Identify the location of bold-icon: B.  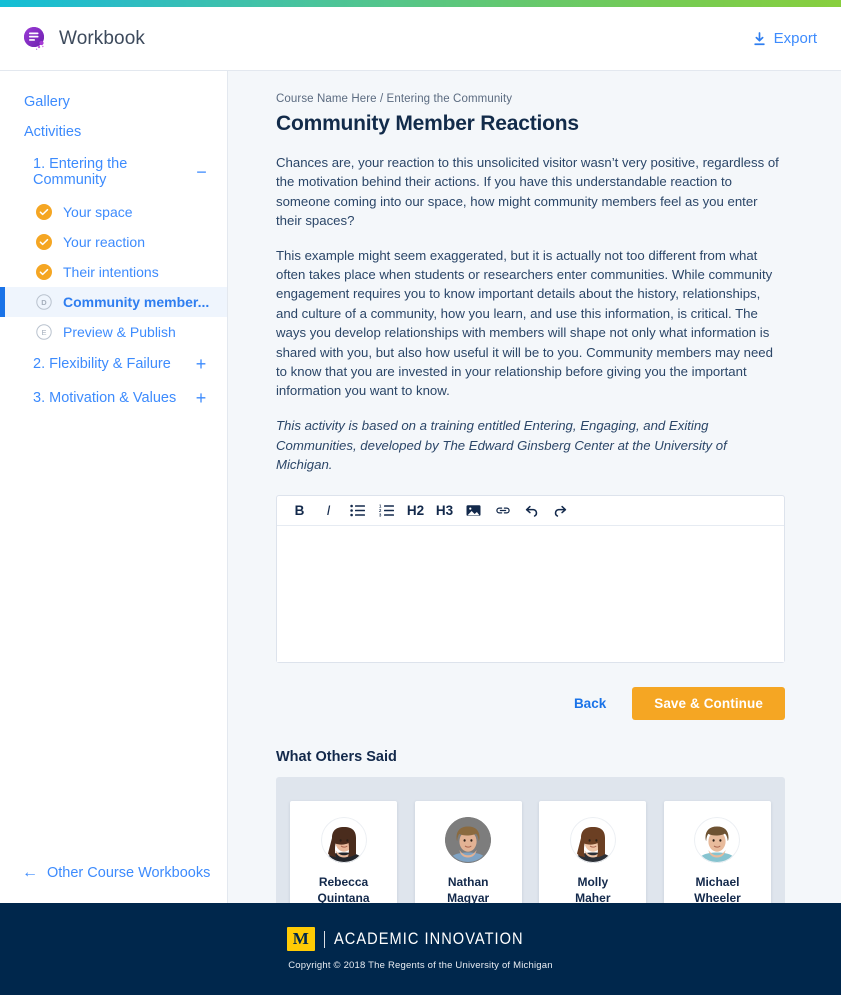
(299, 511).